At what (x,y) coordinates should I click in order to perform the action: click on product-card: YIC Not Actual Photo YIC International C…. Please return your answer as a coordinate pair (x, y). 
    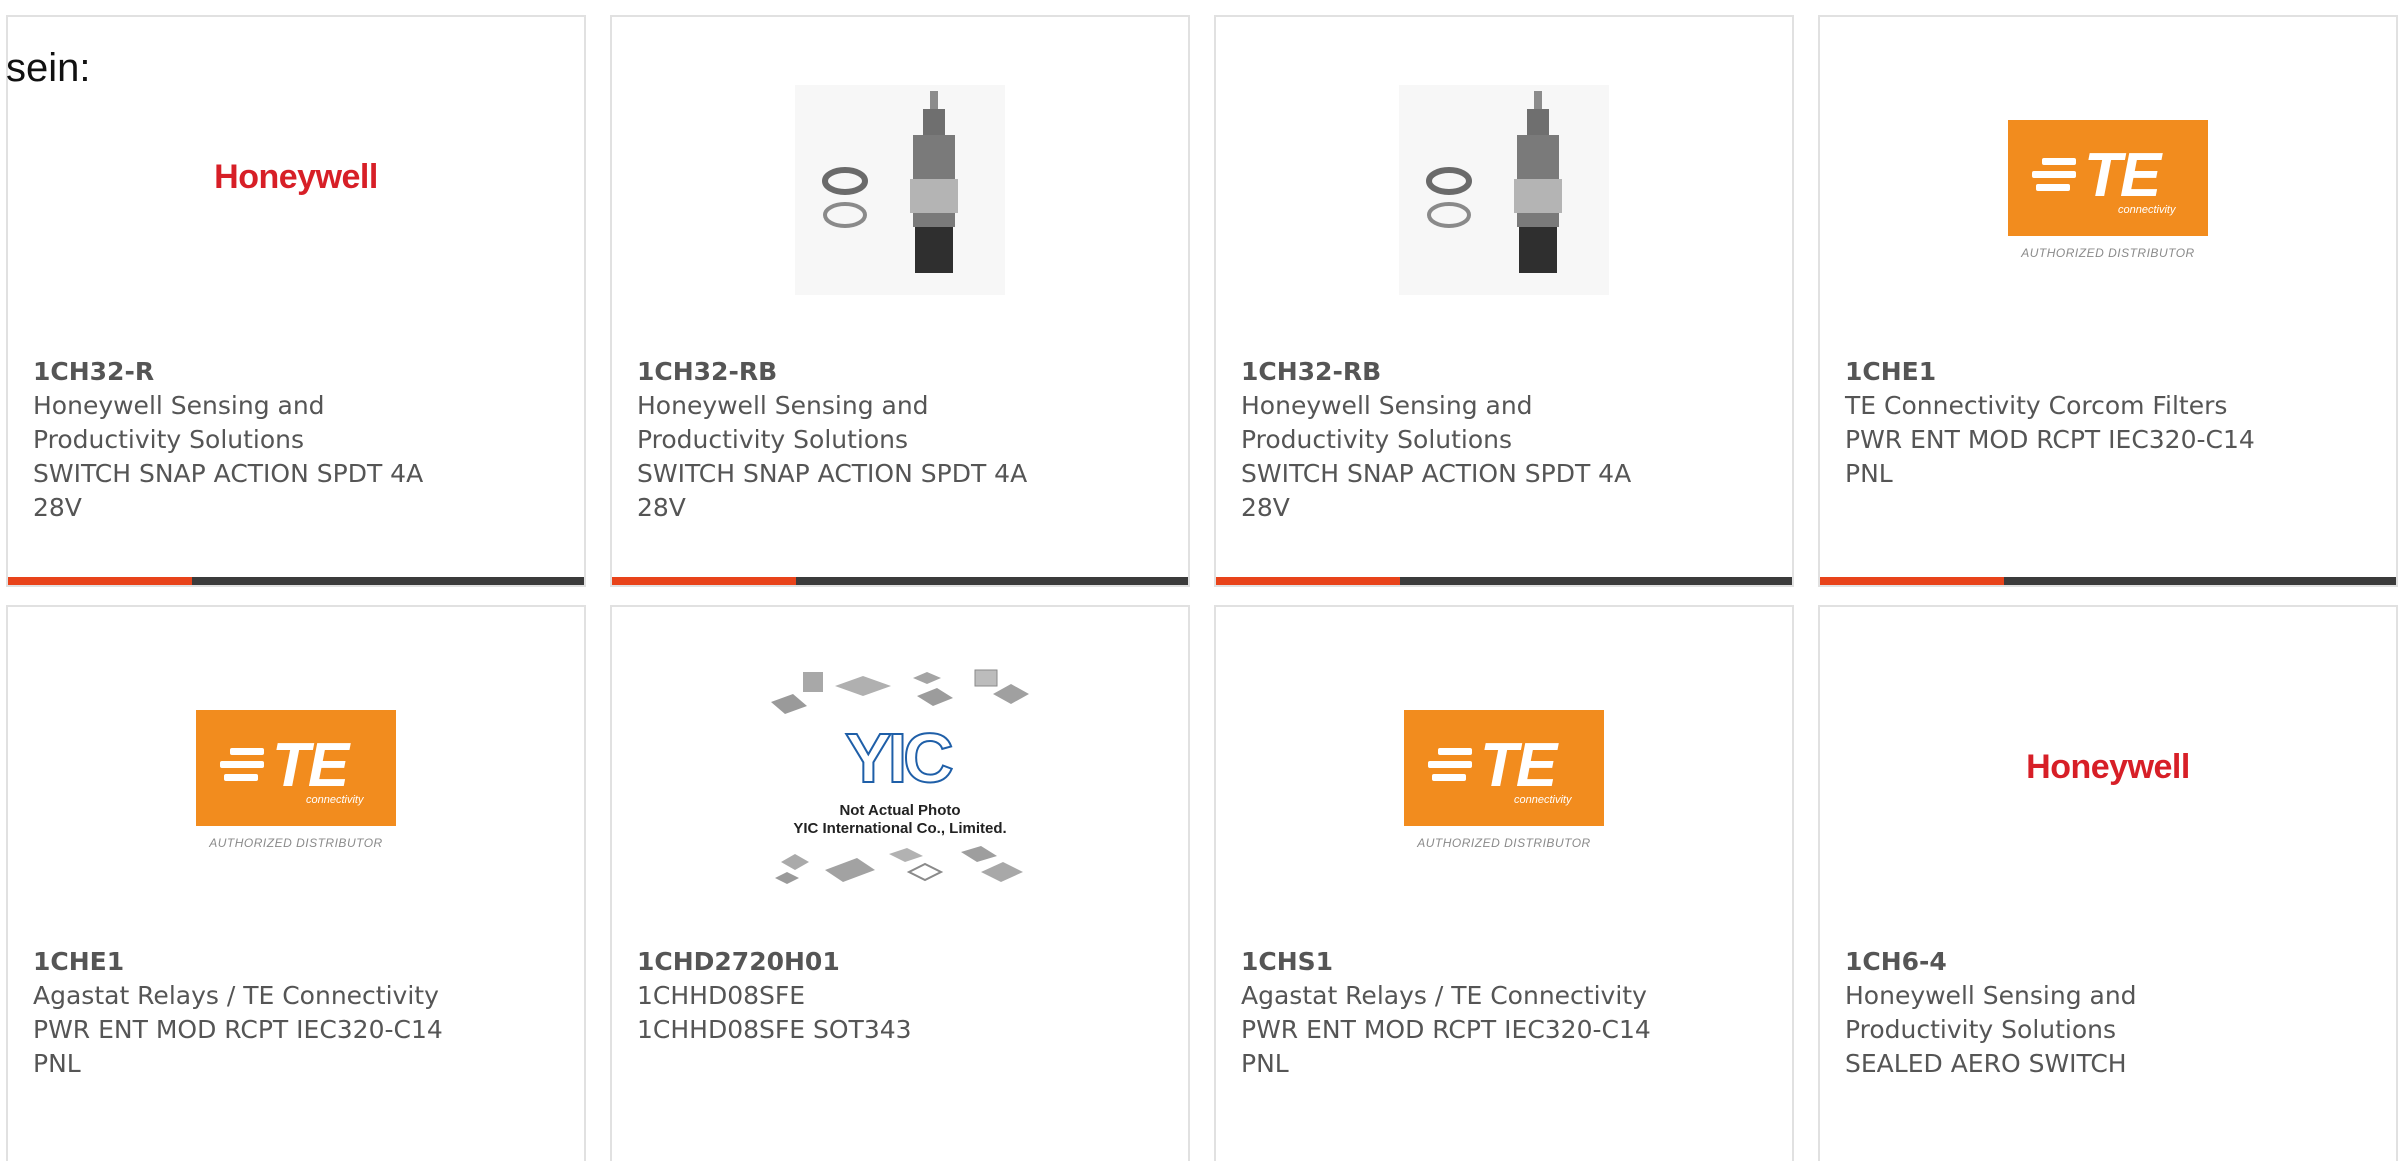
    Looking at the image, I should click on (900, 883).